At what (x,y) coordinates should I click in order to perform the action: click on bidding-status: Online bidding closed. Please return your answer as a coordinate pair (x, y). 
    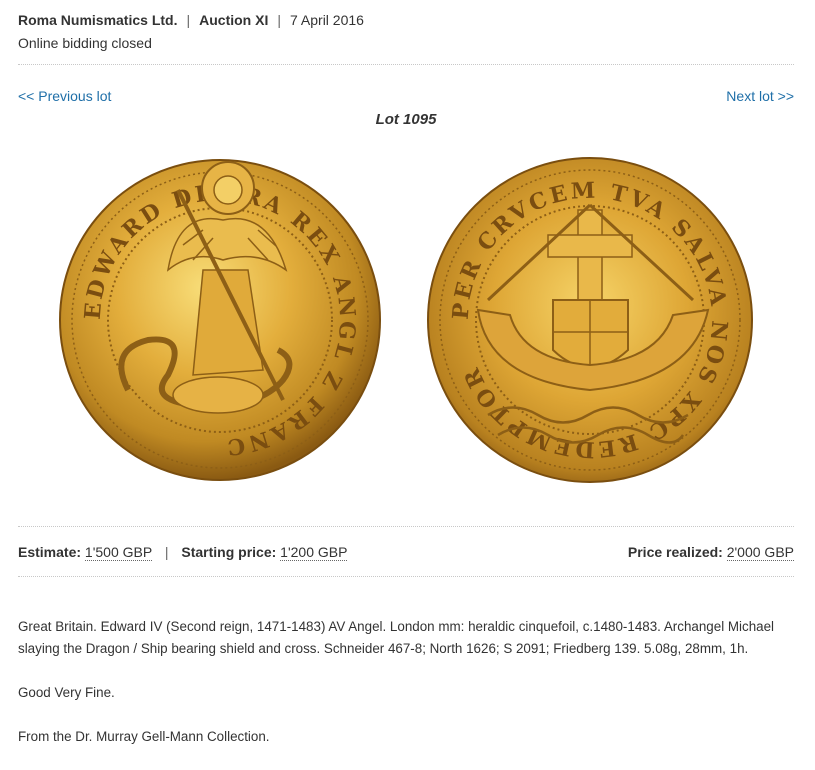
    Looking at the image, I should click on (85, 43).